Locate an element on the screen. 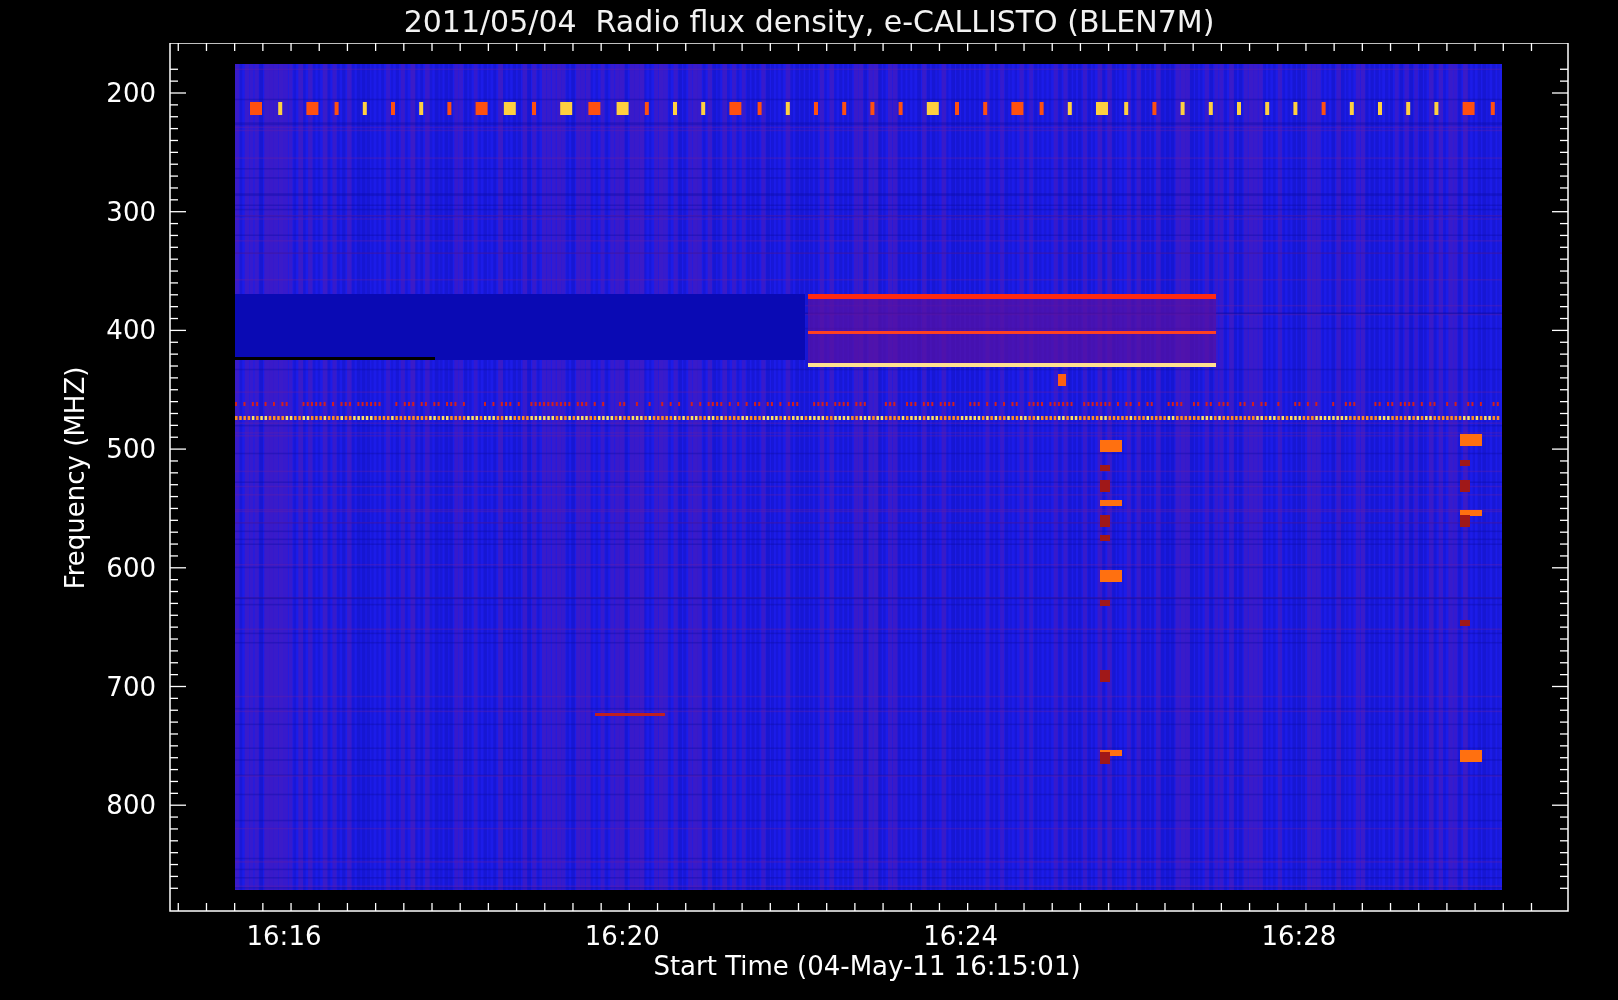  axis-label: Start Time (04-May-11 16:15:01) is located at coordinates (867, 966).